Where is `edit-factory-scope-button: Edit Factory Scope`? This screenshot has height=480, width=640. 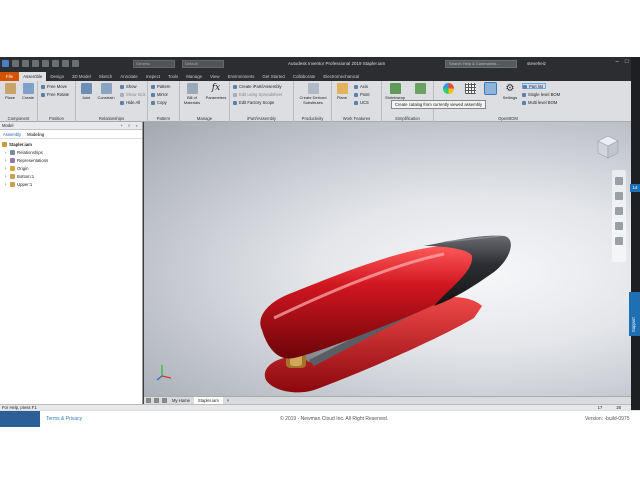
edit-factory-scope-button: Edit Factory Scope is located at coordinates (253, 103).